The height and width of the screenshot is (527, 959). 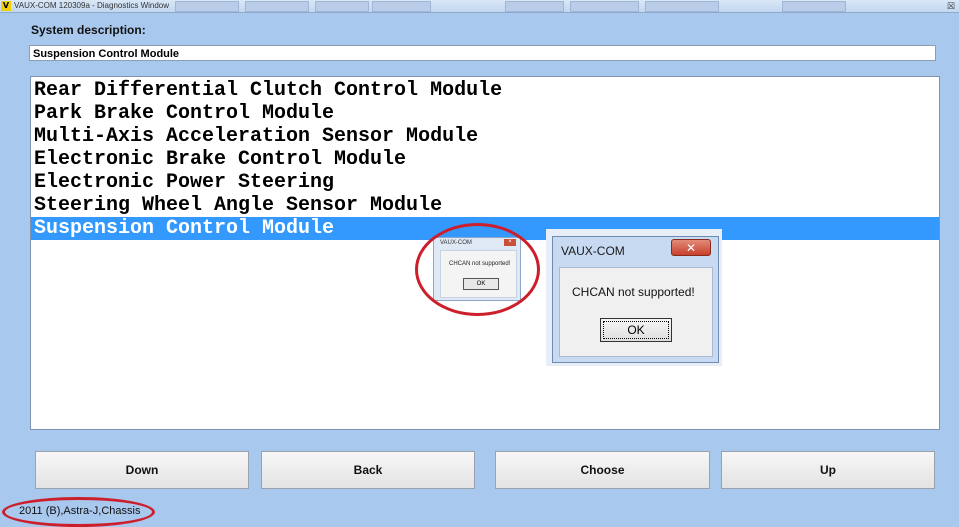 What do you see at coordinates (485, 159) in the screenshot?
I see `list-item: Electronic Brake Control Module` at bounding box center [485, 159].